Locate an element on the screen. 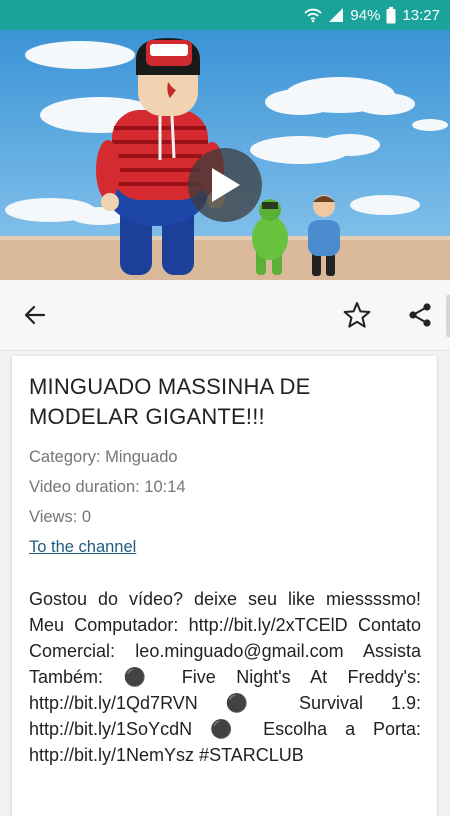 Image resolution: width=450 pixels, height=816 pixels. back-button is located at coordinates (35, 315).